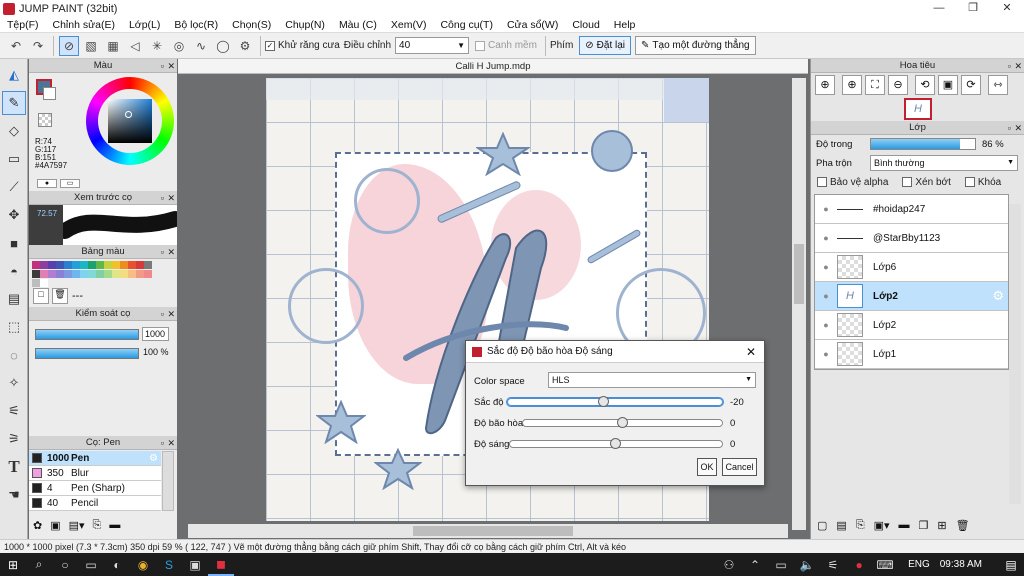 The width and height of the screenshot is (1024, 576). I want to click on duplicate-icon: ❐, so click(924, 525).